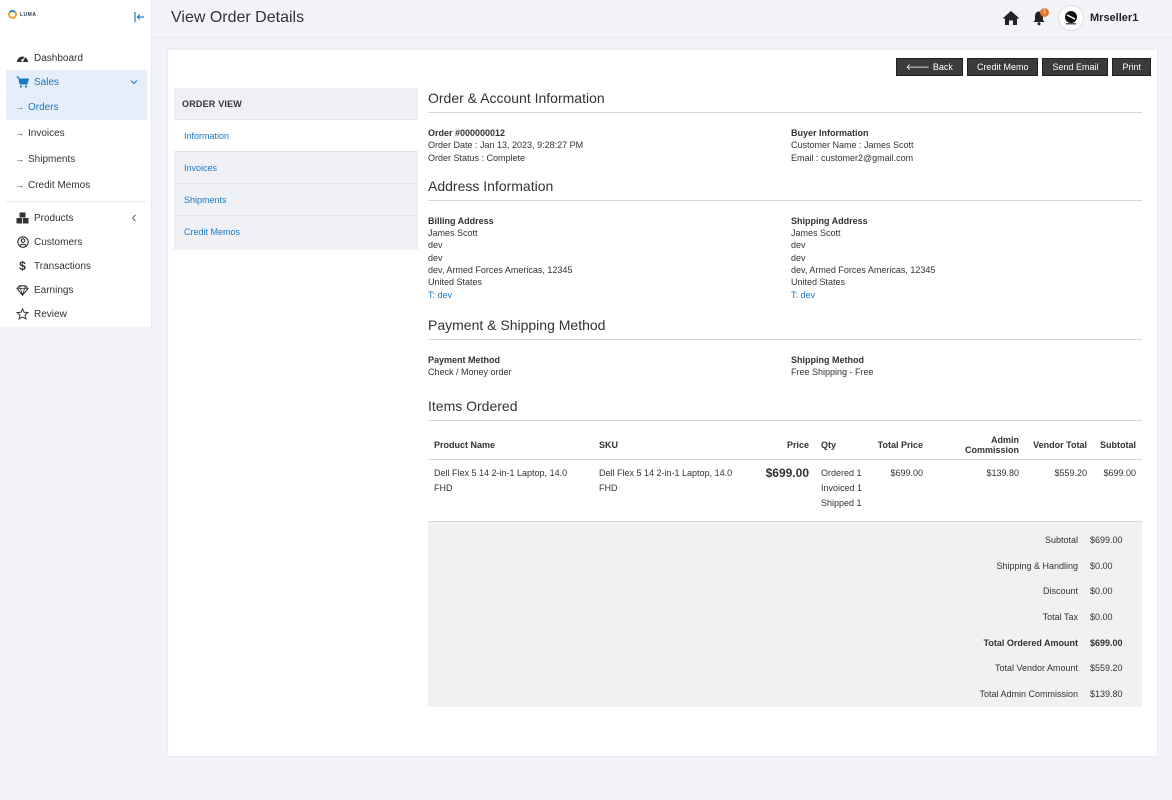 Image resolution: width=1172 pixels, height=800 pixels. Describe the element at coordinates (1044, 12) in the screenshot. I see `notification-badge: 1` at that location.